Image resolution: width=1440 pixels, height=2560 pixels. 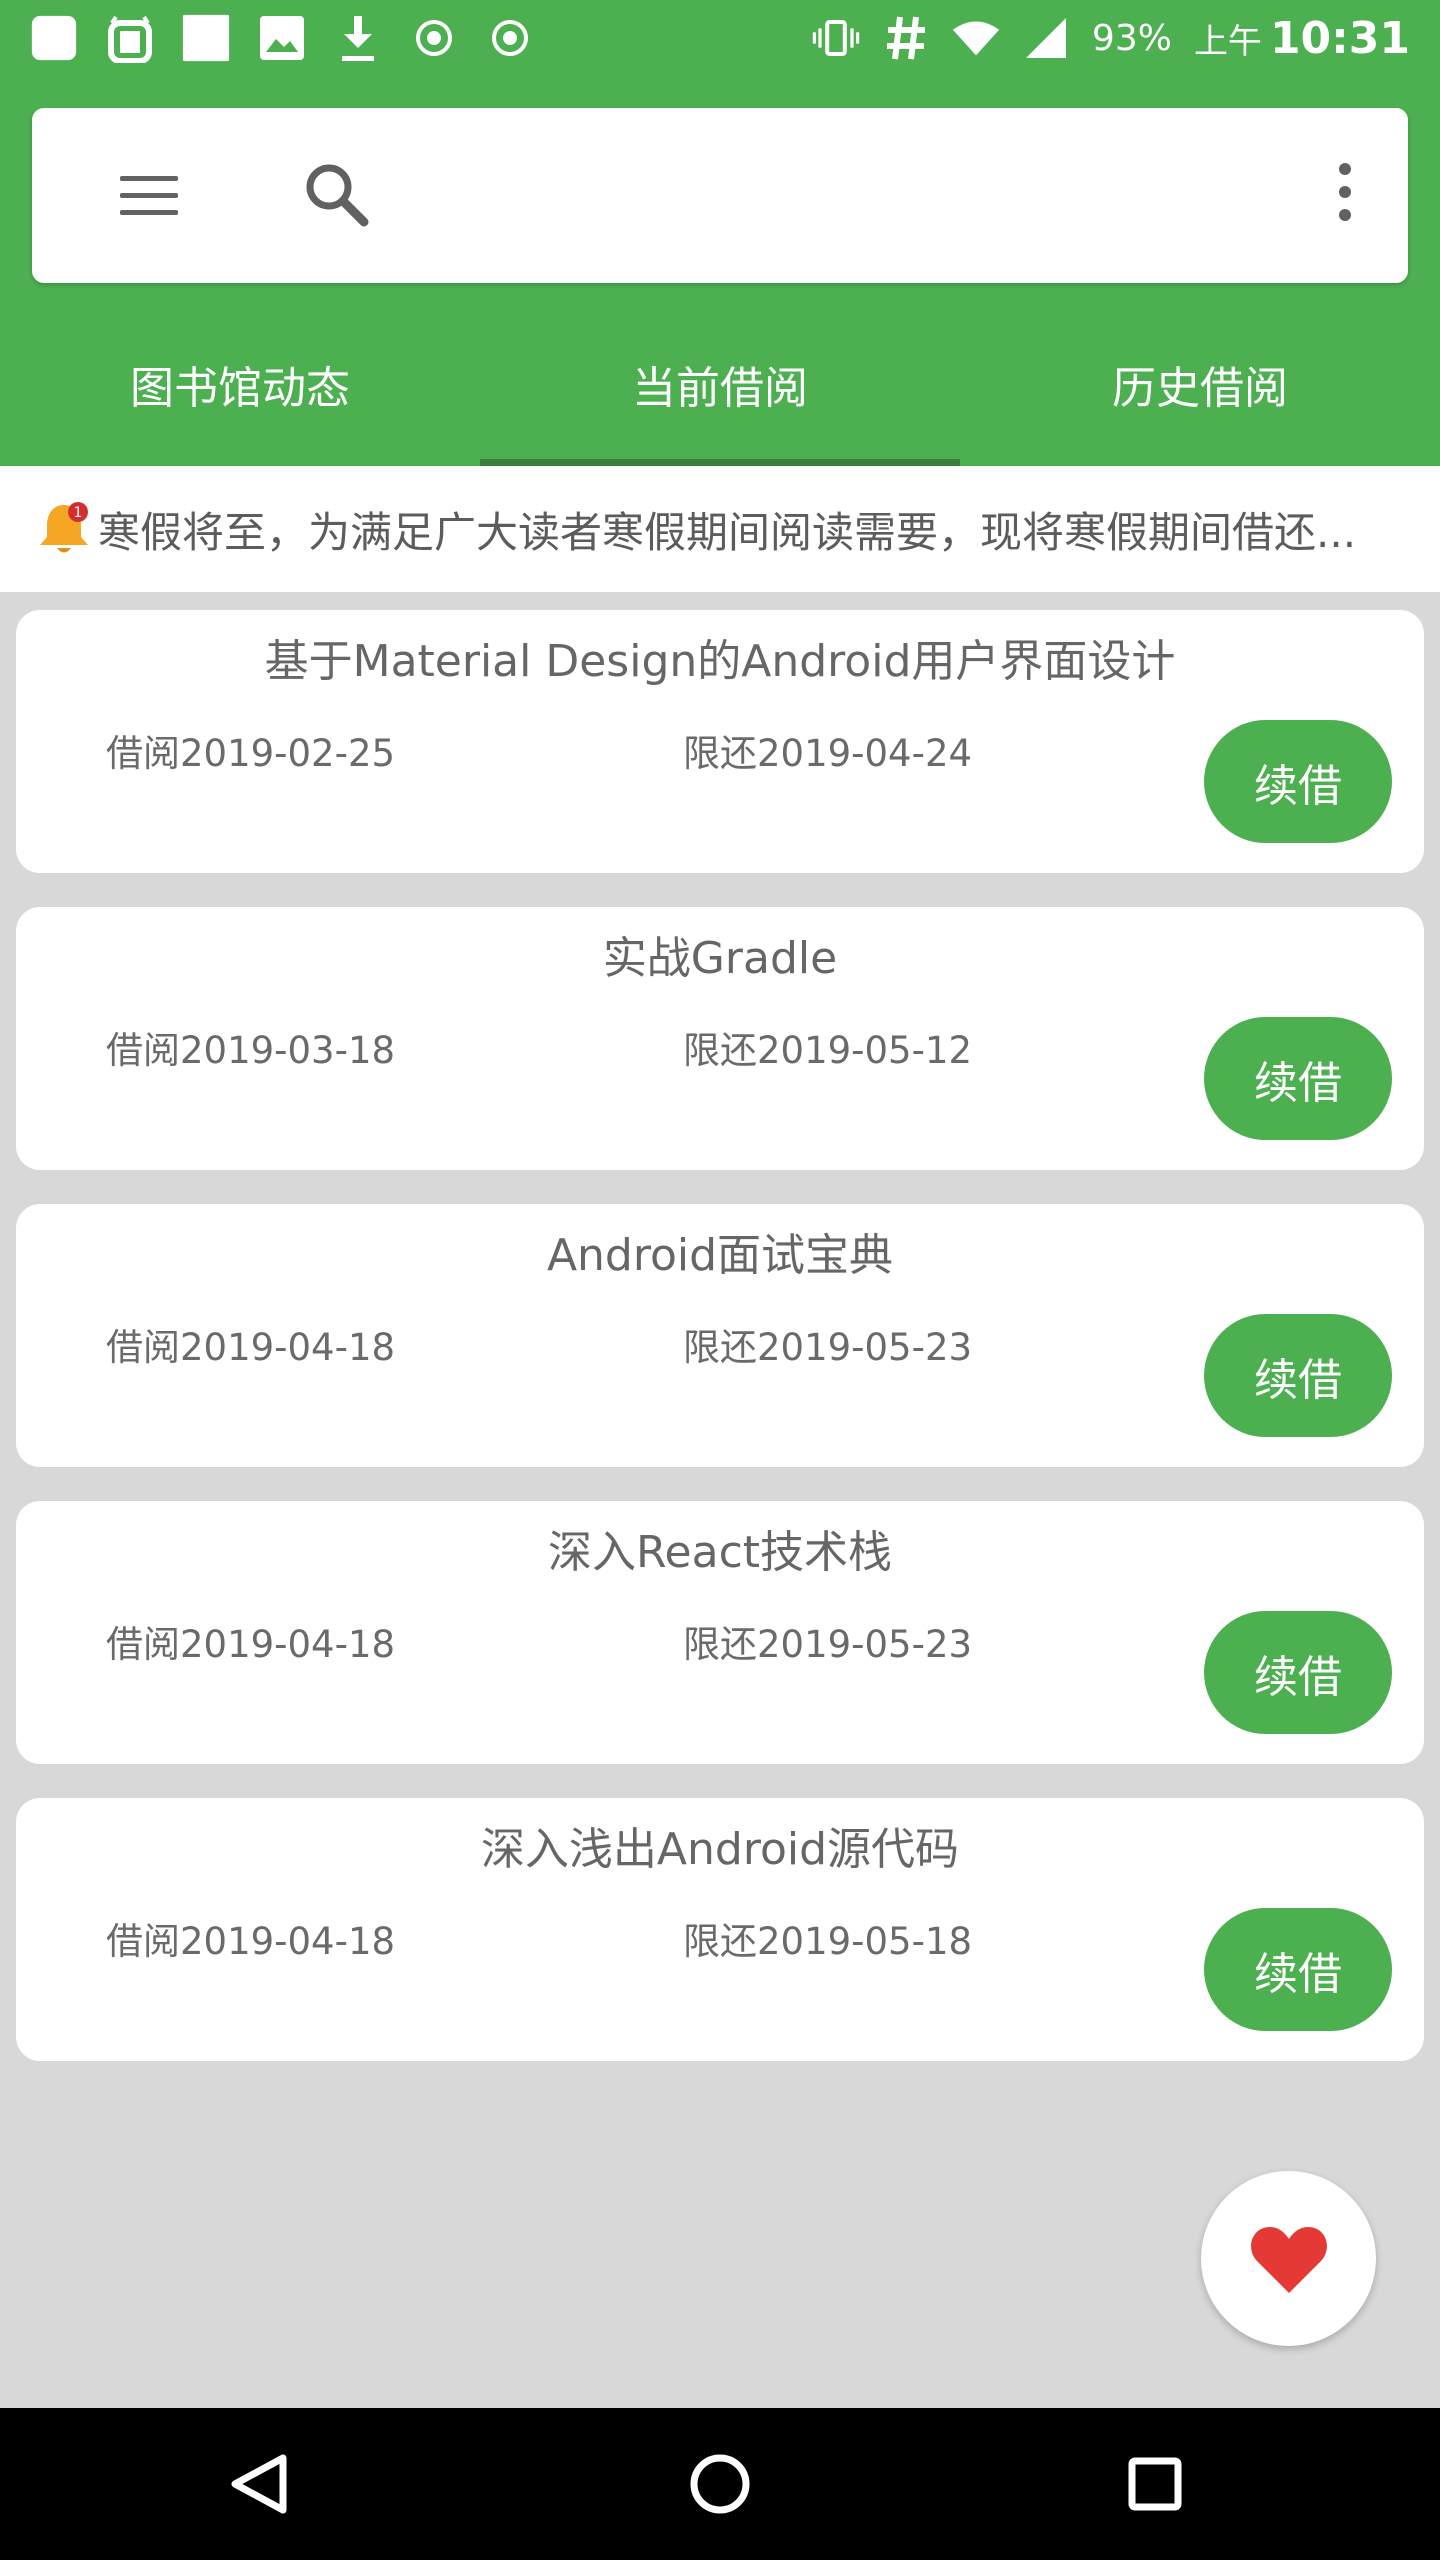 I want to click on tab-current-borrowing: 当前借阅, so click(x=720, y=396).